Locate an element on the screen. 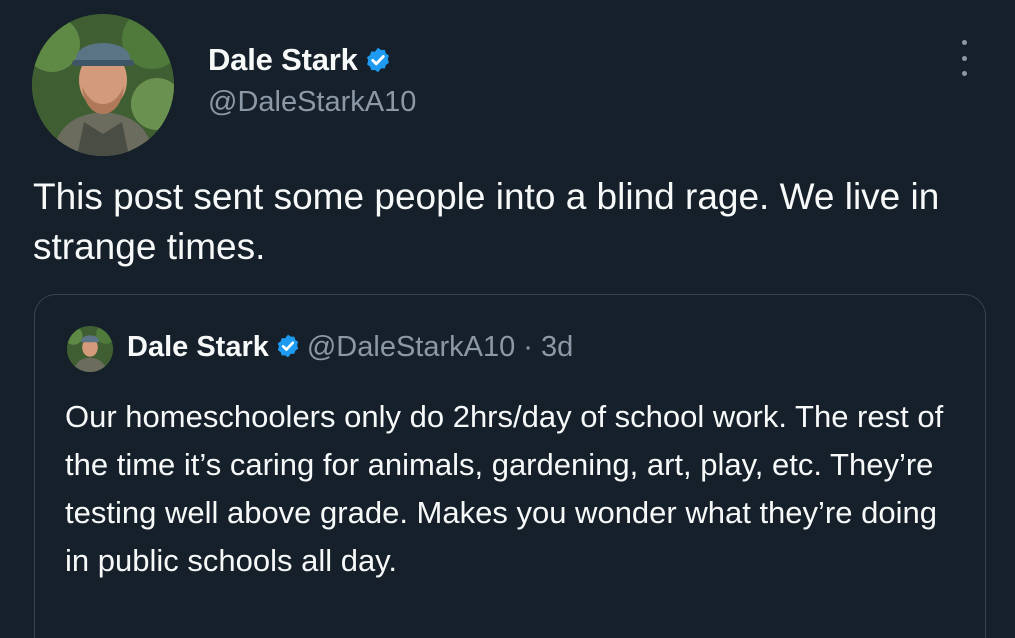 The height and width of the screenshot is (638, 1015). author-name: Dale Stark is located at coordinates (283, 59).